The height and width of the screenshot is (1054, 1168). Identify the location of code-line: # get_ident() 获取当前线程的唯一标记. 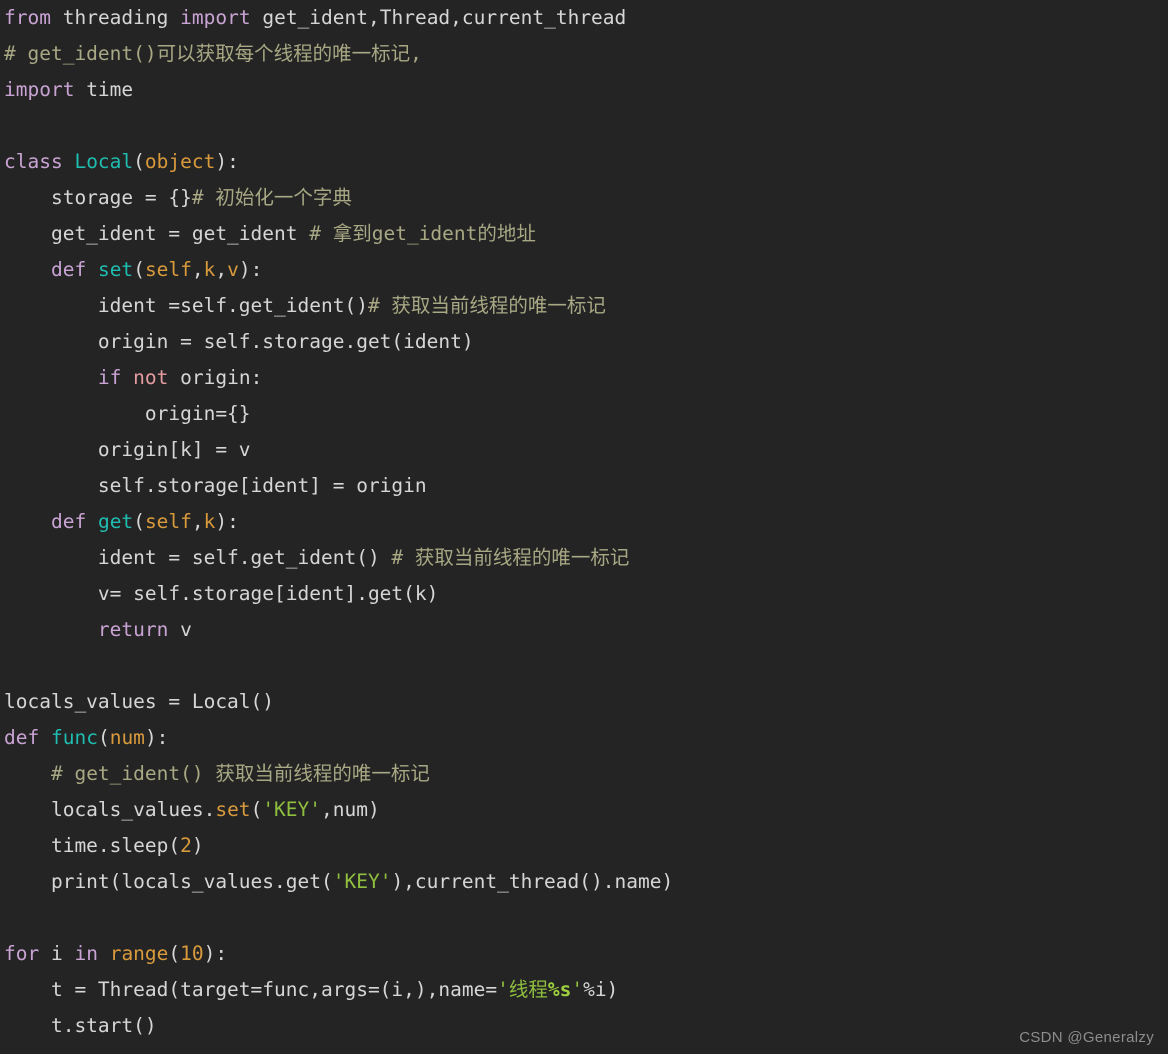
(584, 774).